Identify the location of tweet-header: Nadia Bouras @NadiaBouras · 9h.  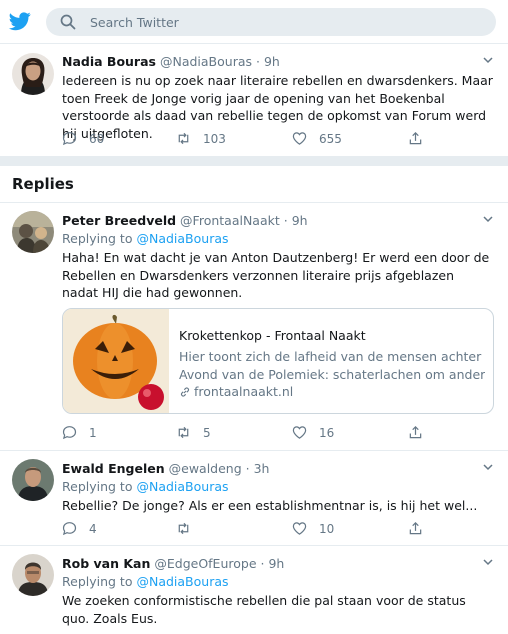
(278, 62).